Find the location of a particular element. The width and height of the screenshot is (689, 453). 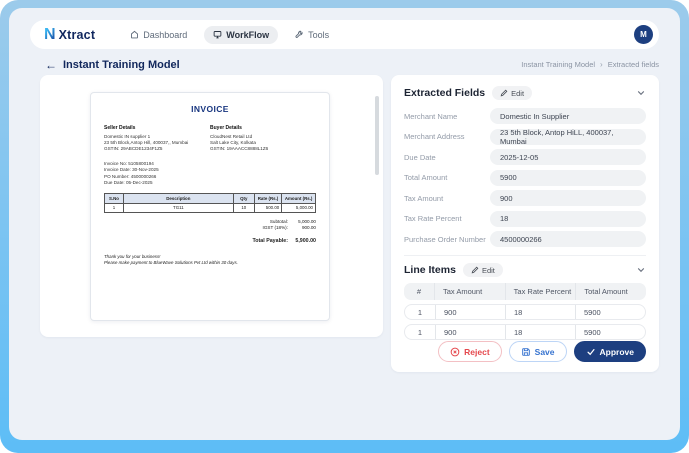

floppy-save-icon is located at coordinates (525, 351).